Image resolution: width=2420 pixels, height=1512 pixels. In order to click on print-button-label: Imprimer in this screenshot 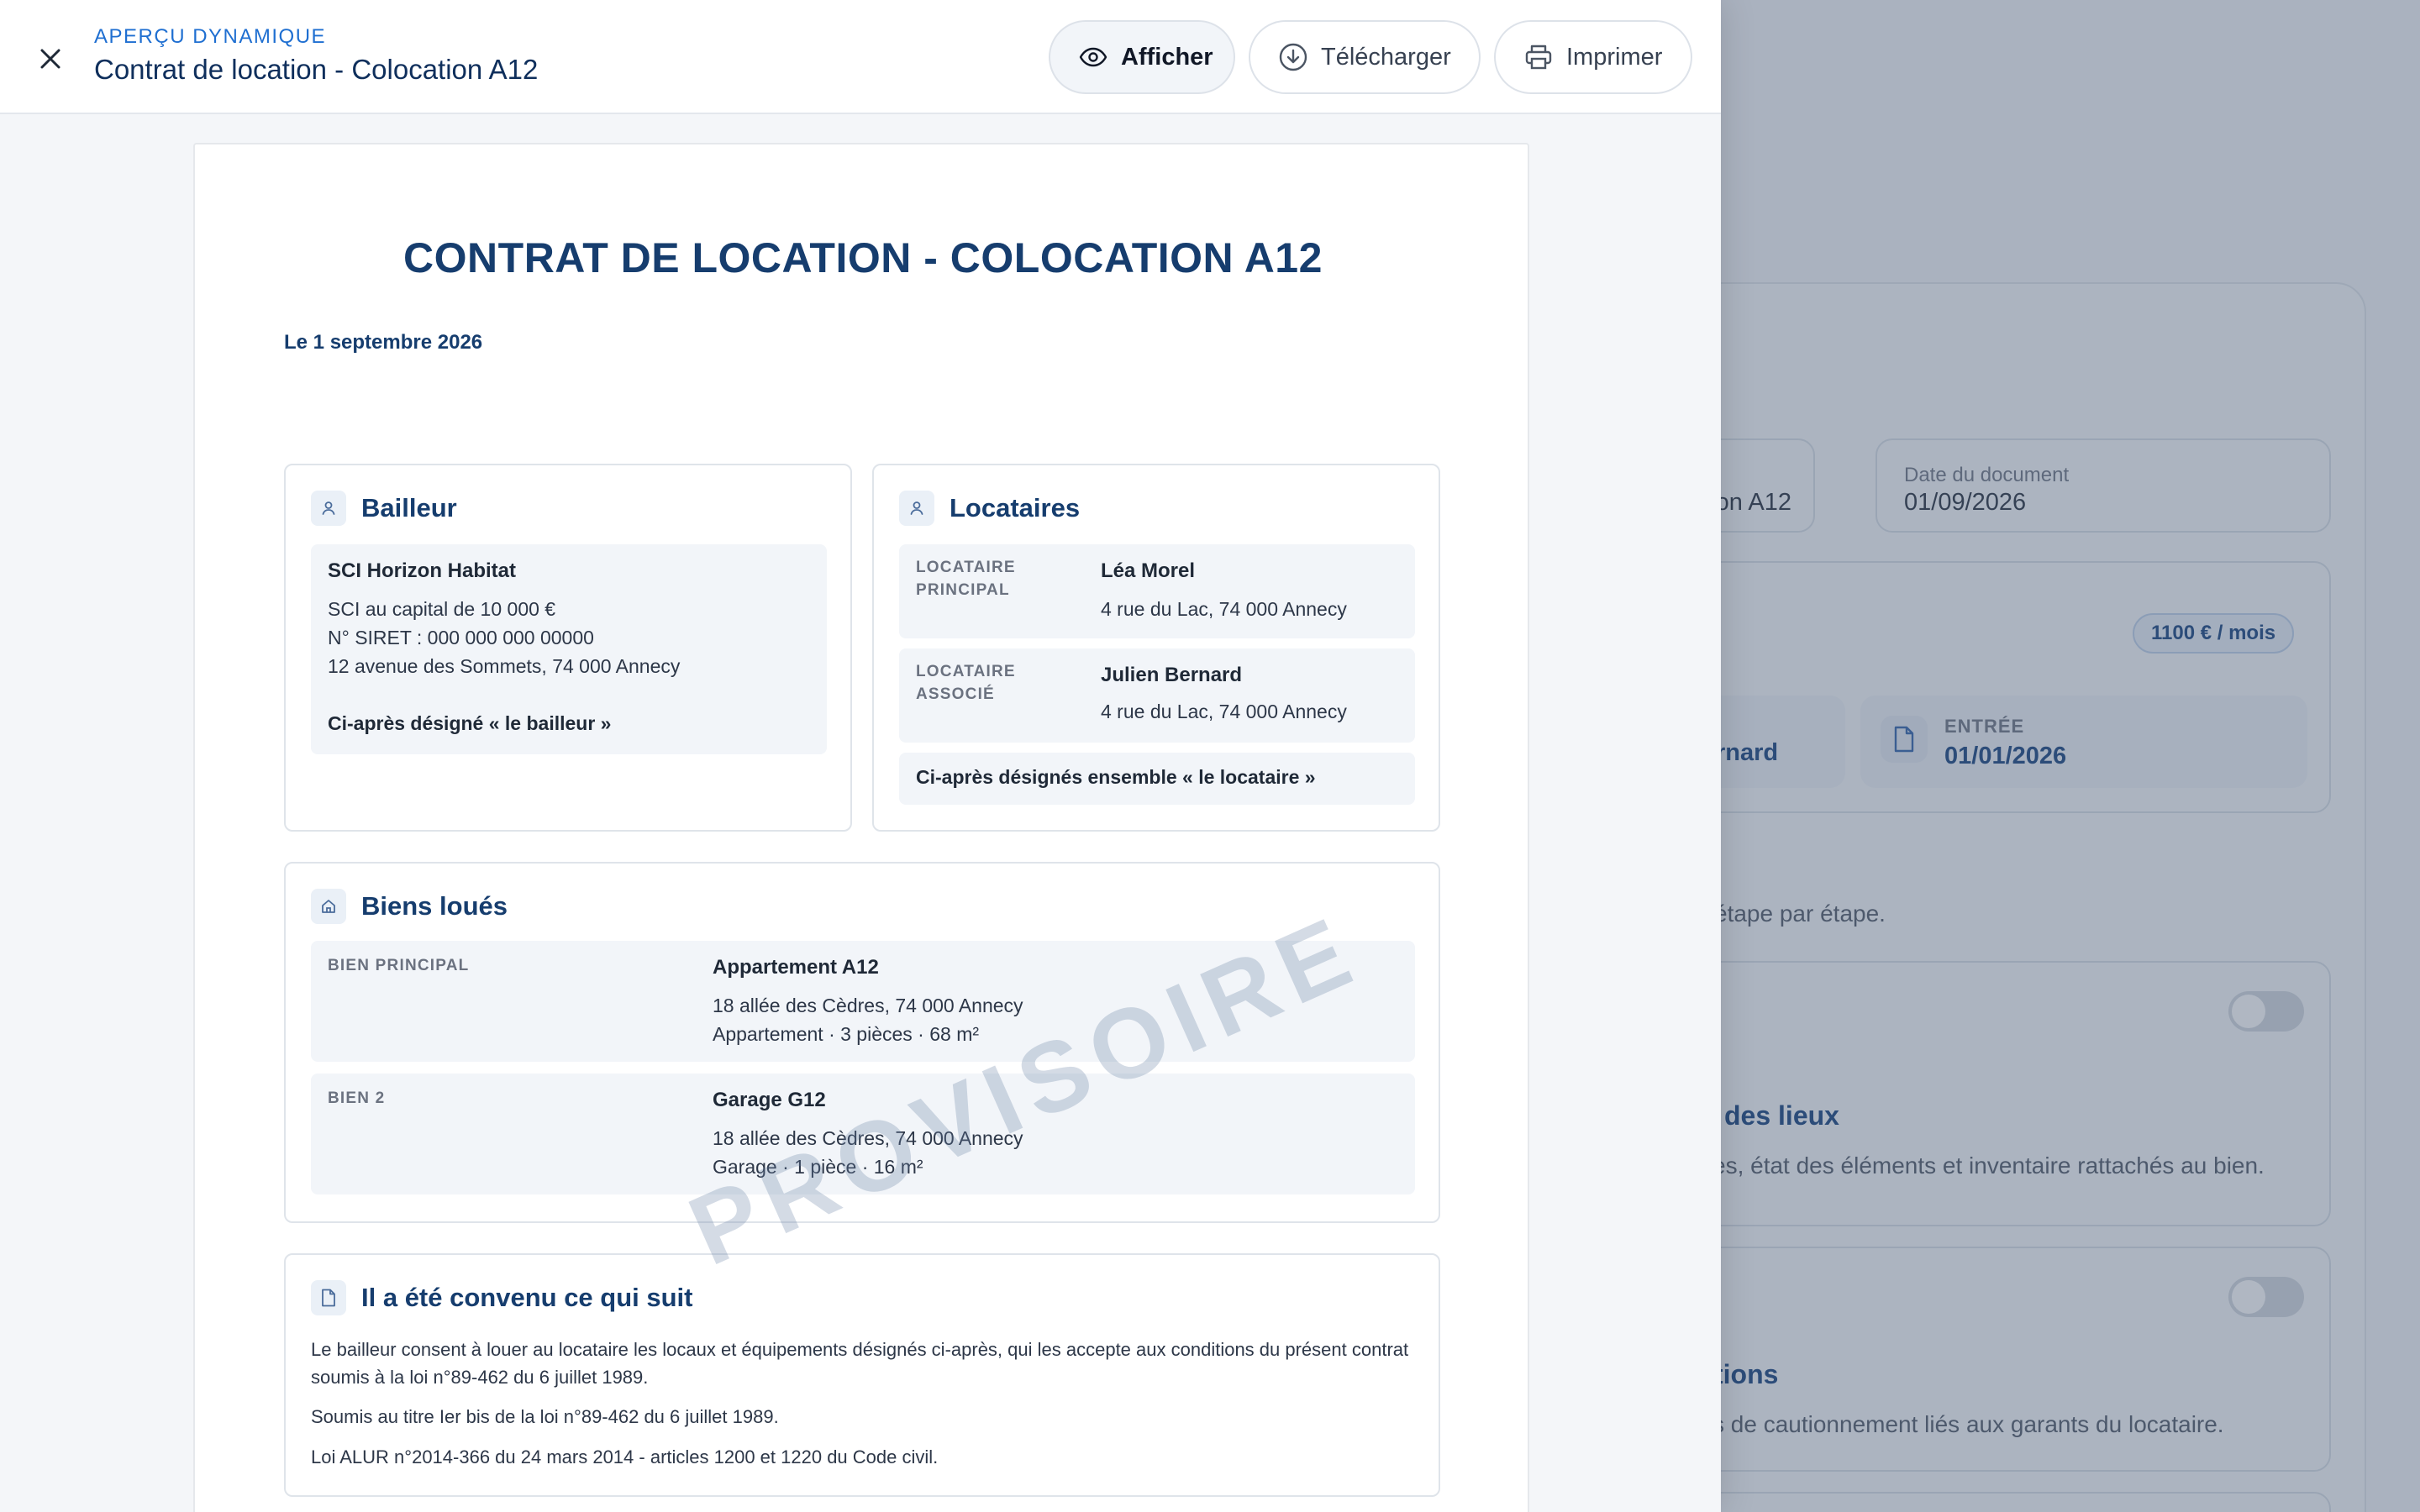, I will do `click(1615, 57)`.